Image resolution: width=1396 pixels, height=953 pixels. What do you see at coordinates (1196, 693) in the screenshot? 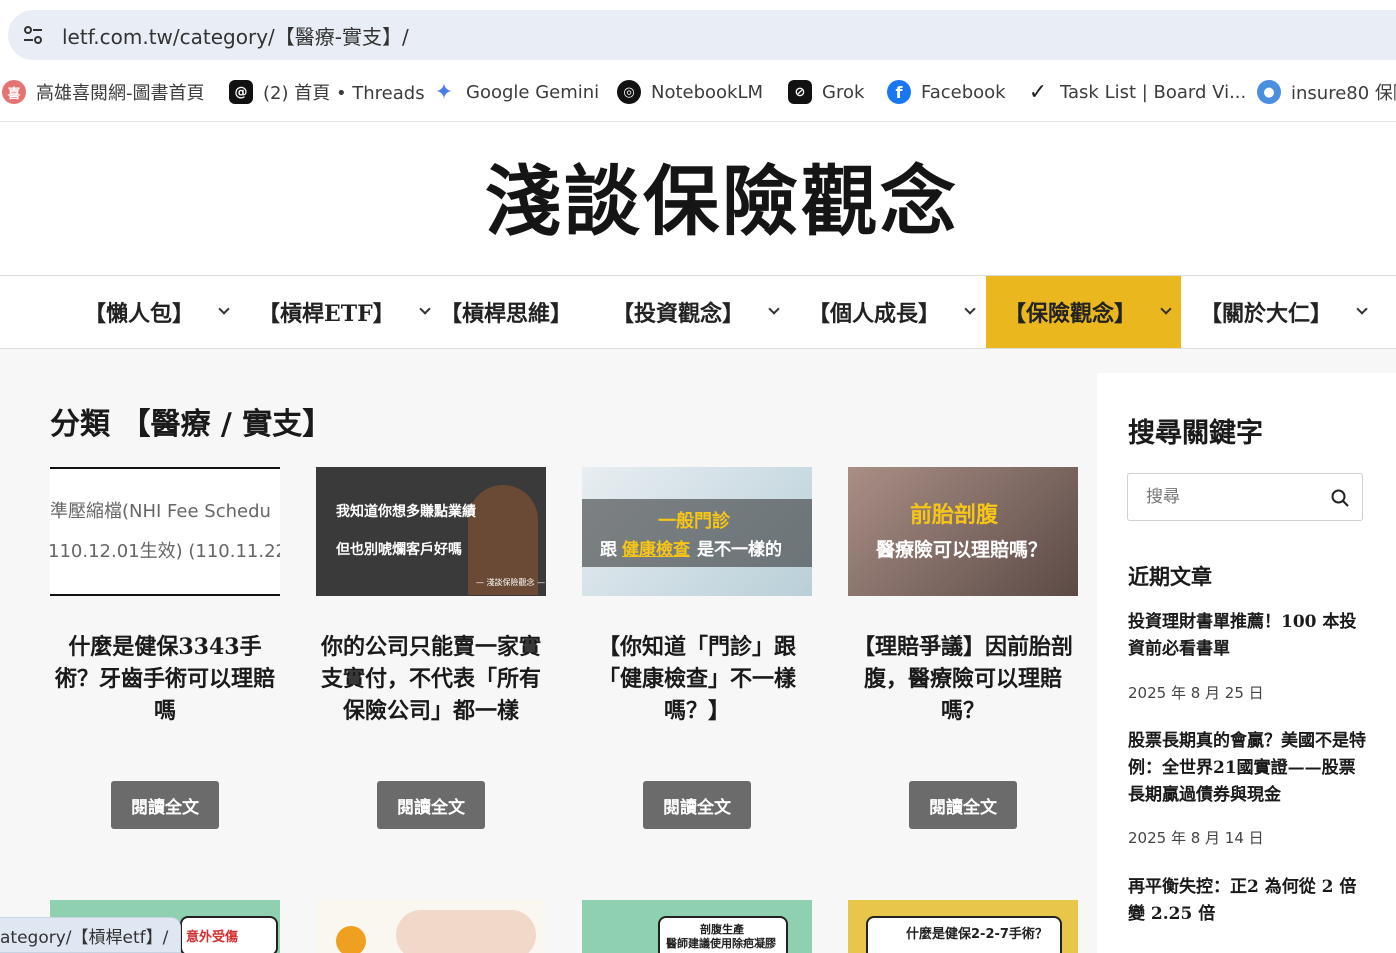
I see `post-date: 2025 年 8 月 25 日` at bounding box center [1196, 693].